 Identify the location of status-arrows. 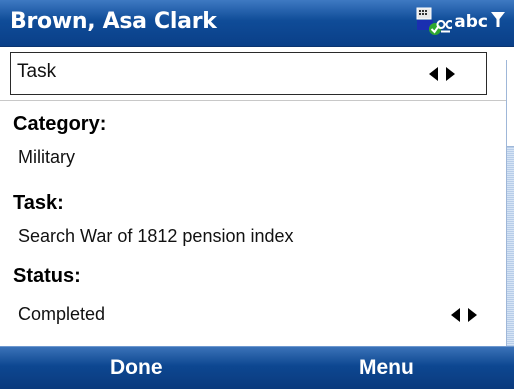
(464, 315).